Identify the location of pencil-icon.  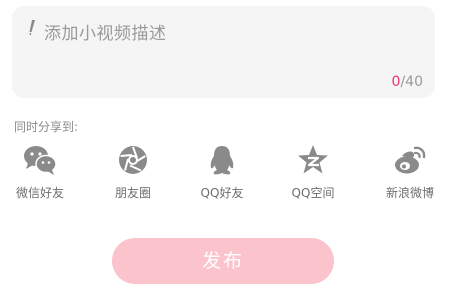
(32, 28).